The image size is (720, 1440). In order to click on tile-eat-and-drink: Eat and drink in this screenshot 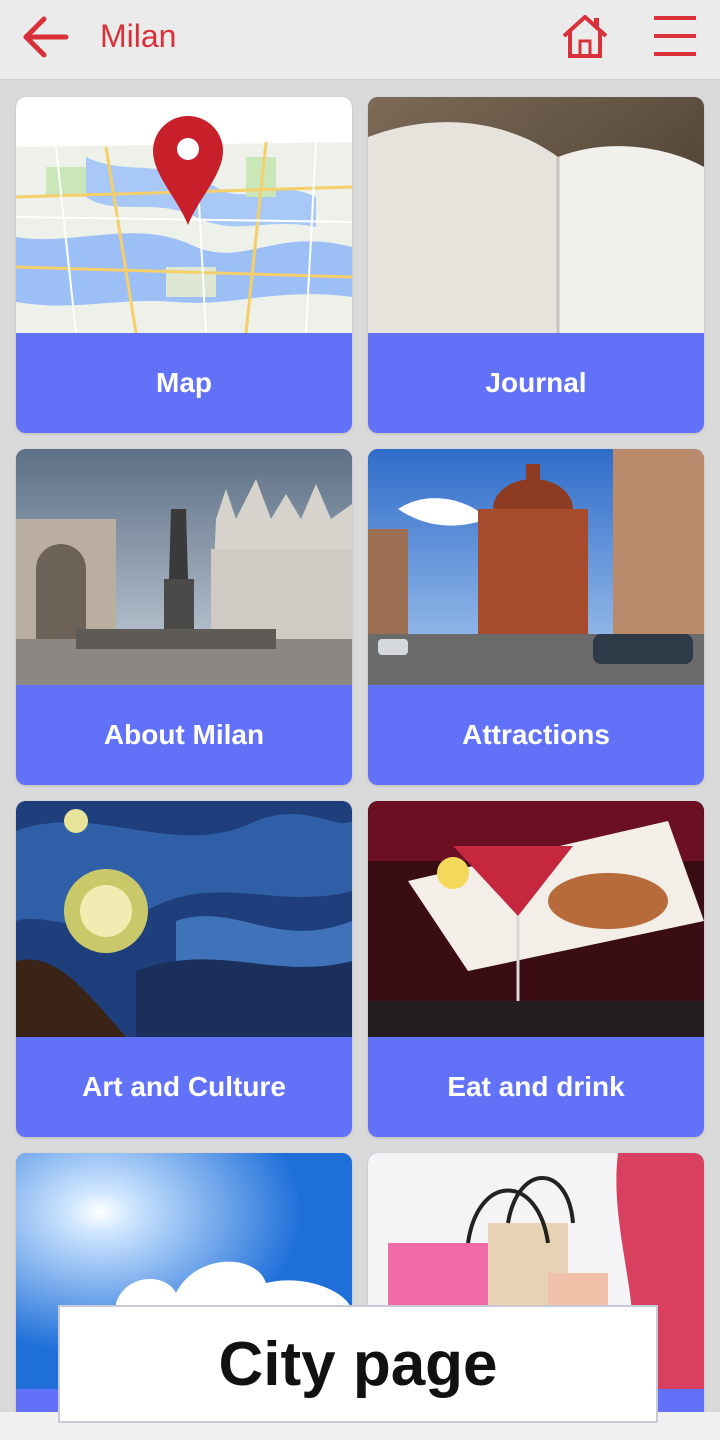, I will do `click(536, 969)`.